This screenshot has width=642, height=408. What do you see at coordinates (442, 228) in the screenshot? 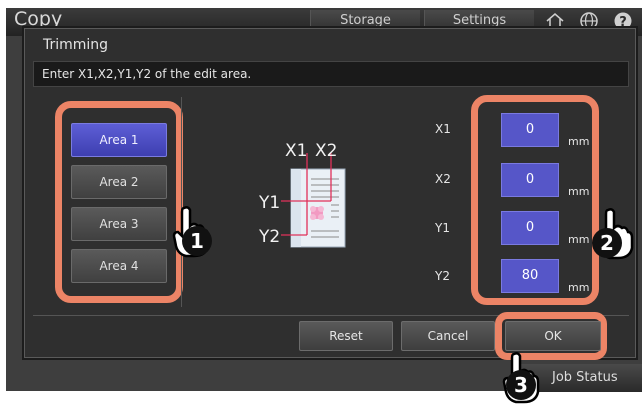
I see `y1-label: Y1` at bounding box center [442, 228].